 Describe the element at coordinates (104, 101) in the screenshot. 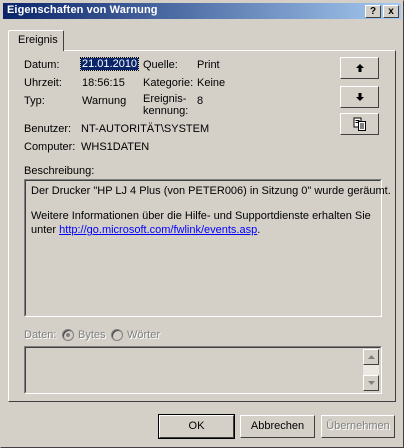

I see `type-value: Warnung` at that location.